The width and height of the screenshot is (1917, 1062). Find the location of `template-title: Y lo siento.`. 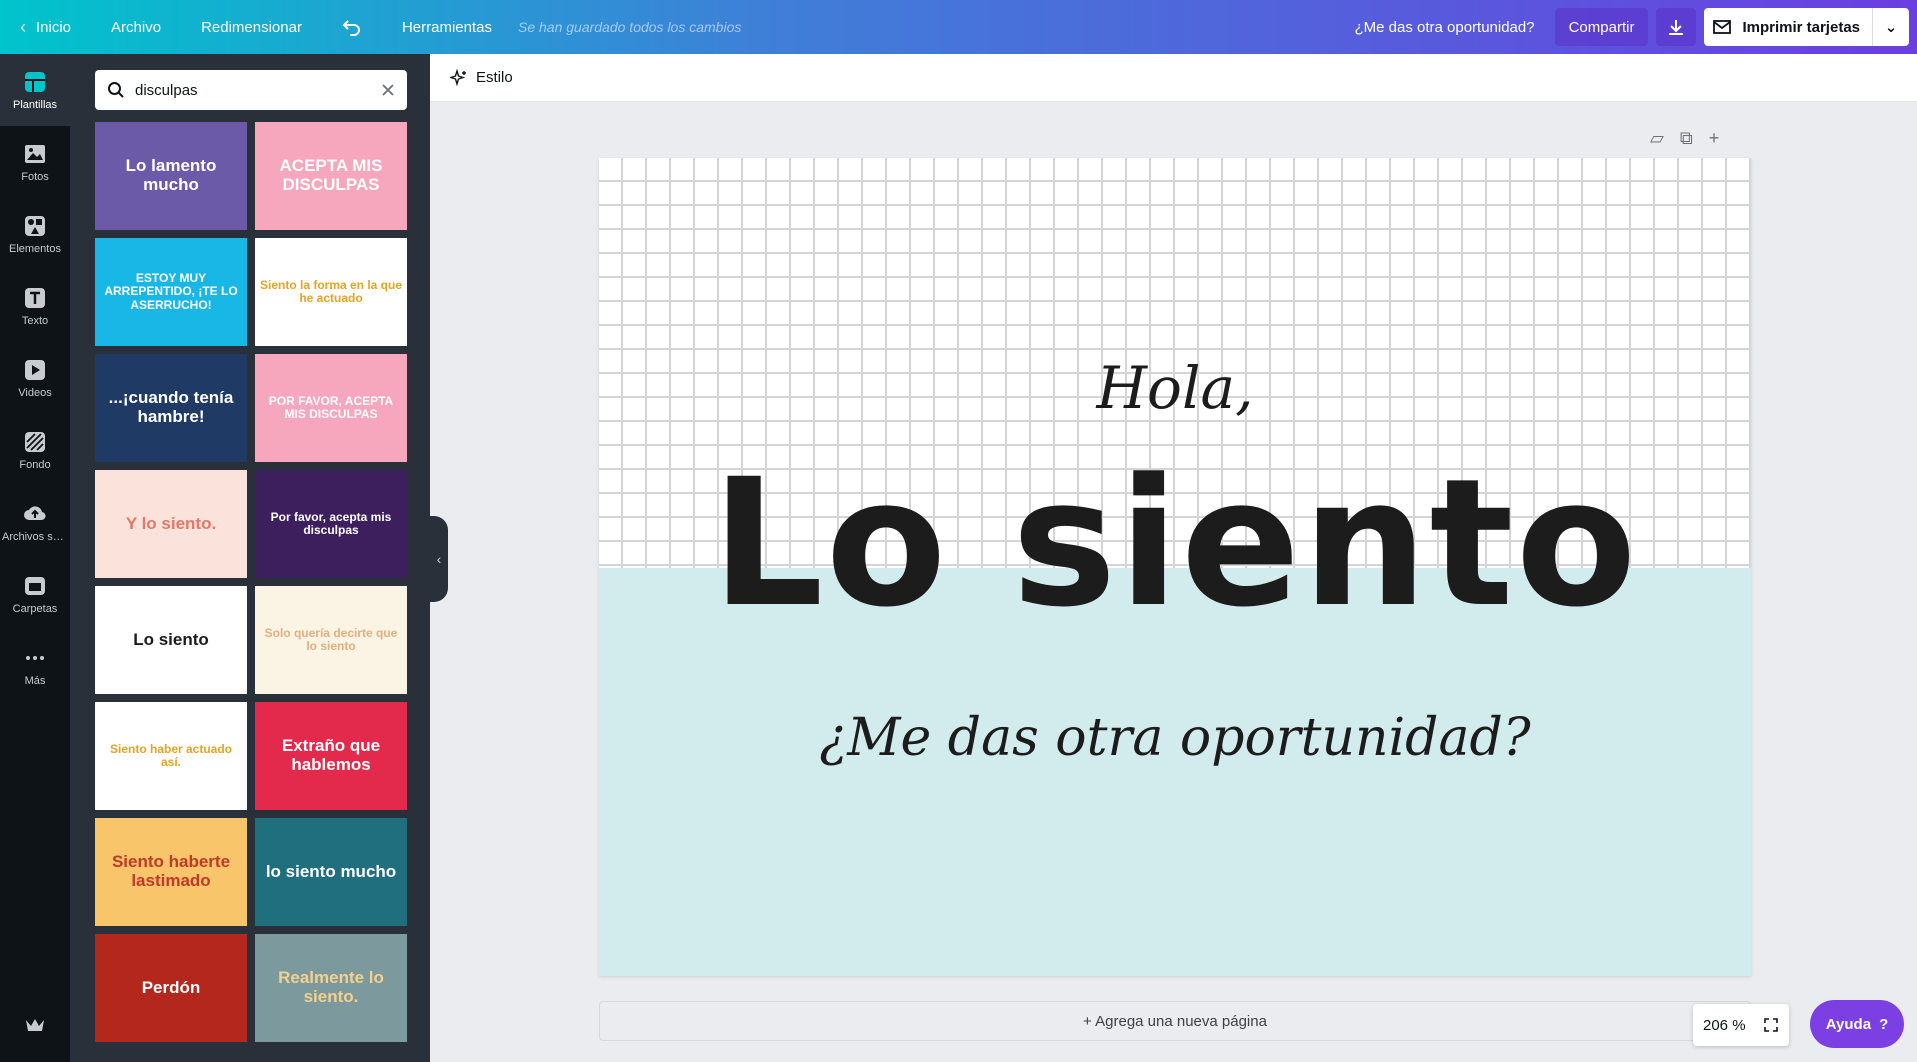

template-title: Y lo siento. is located at coordinates (171, 523).